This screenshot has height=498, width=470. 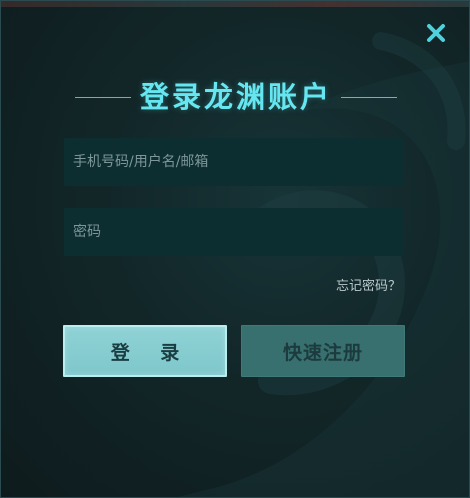 I want to click on title-left-line, so click(x=102, y=97).